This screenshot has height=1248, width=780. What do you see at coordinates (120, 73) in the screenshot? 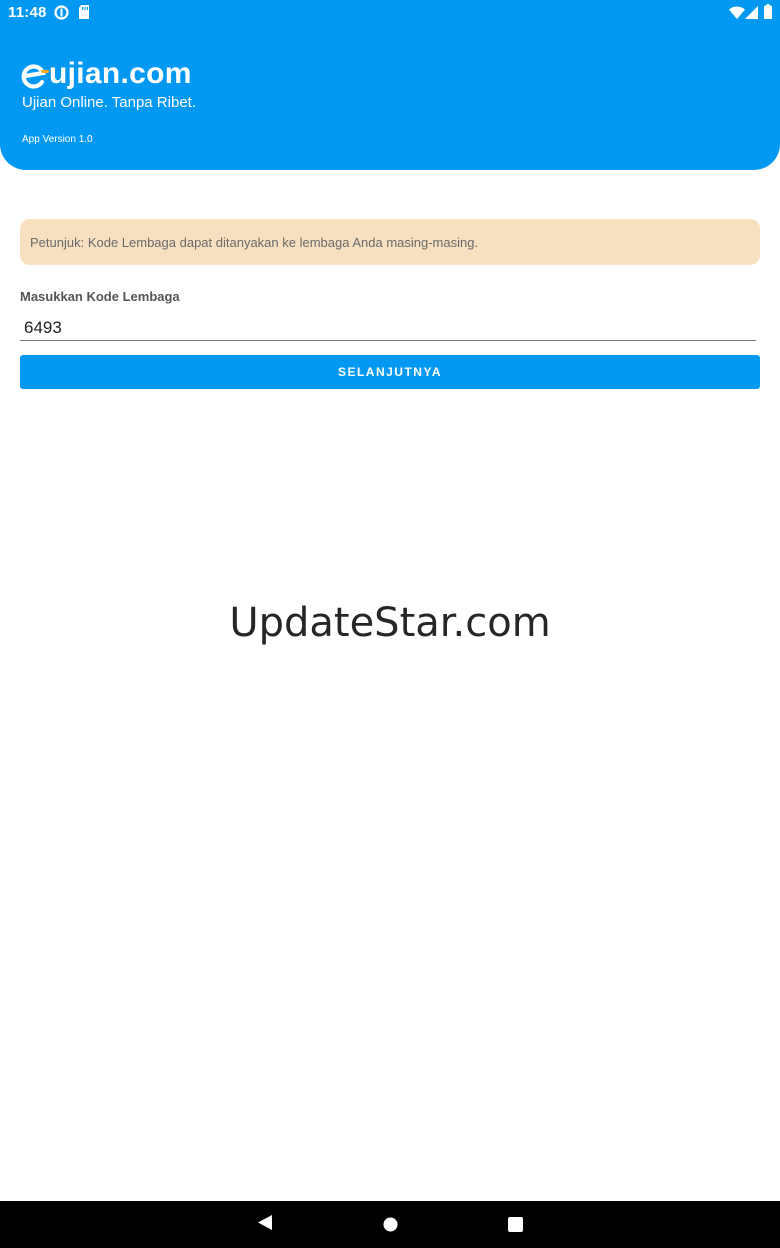
I see `logo-text: ujian.com` at bounding box center [120, 73].